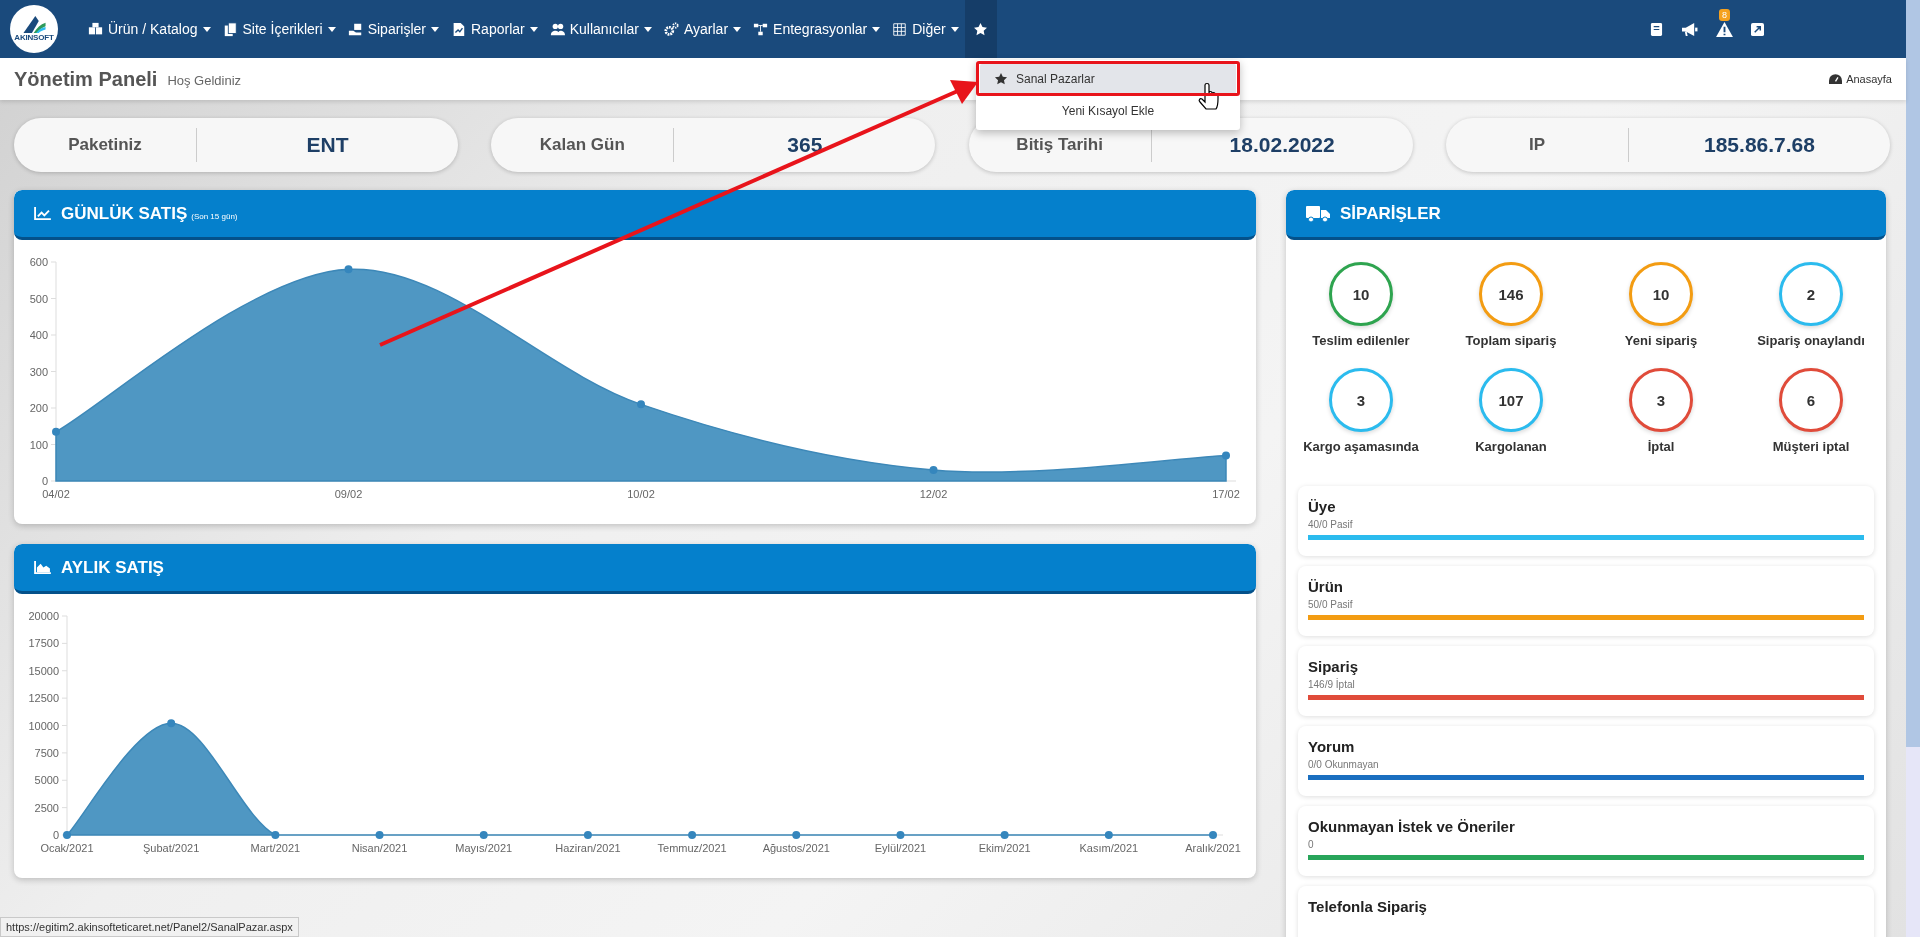 This screenshot has width=1920, height=937. I want to click on axis-label: 10000, so click(43, 725).